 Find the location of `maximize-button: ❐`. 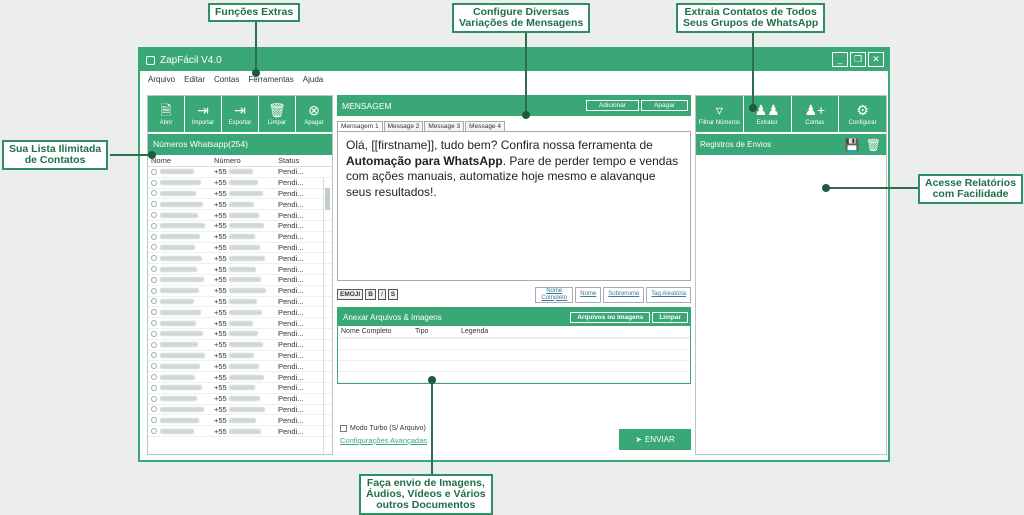

maximize-button: ❐ is located at coordinates (858, 59).